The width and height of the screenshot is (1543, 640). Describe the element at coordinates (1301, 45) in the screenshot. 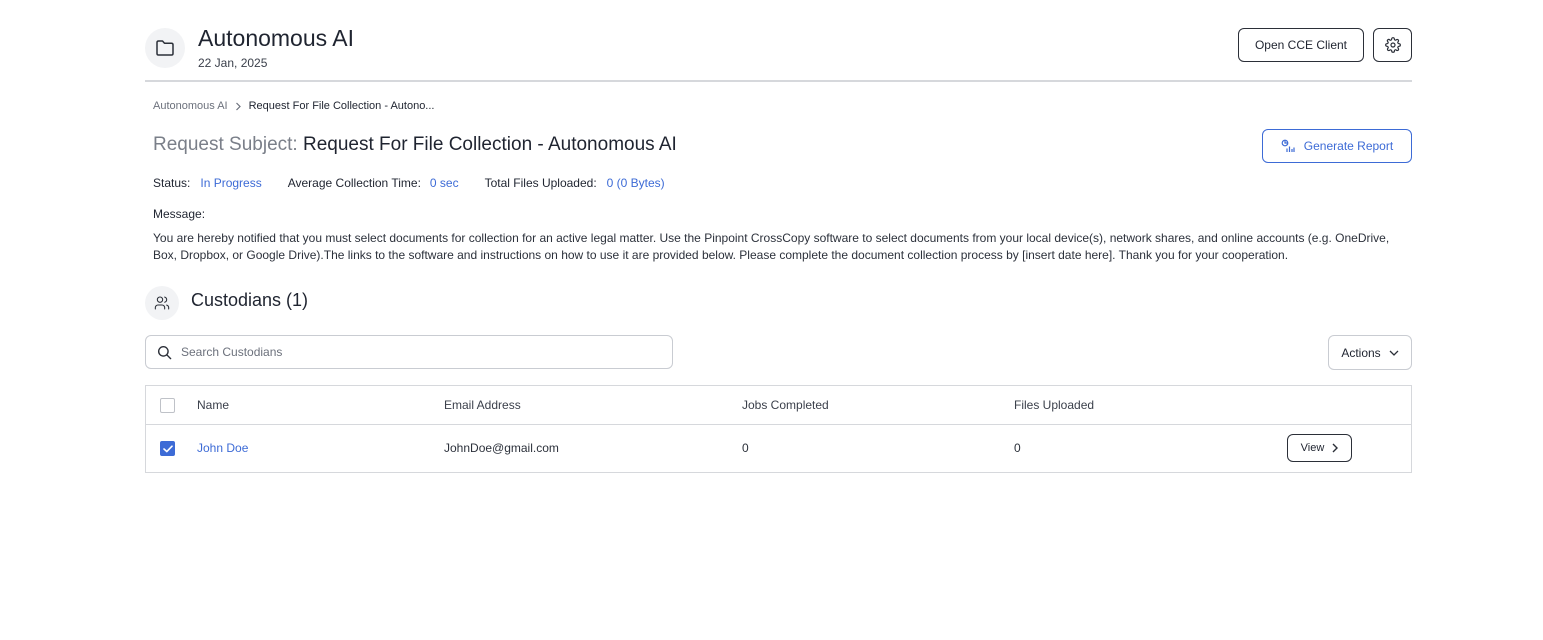

I see `open-cce-client-button: Open CCE Client` at that location.